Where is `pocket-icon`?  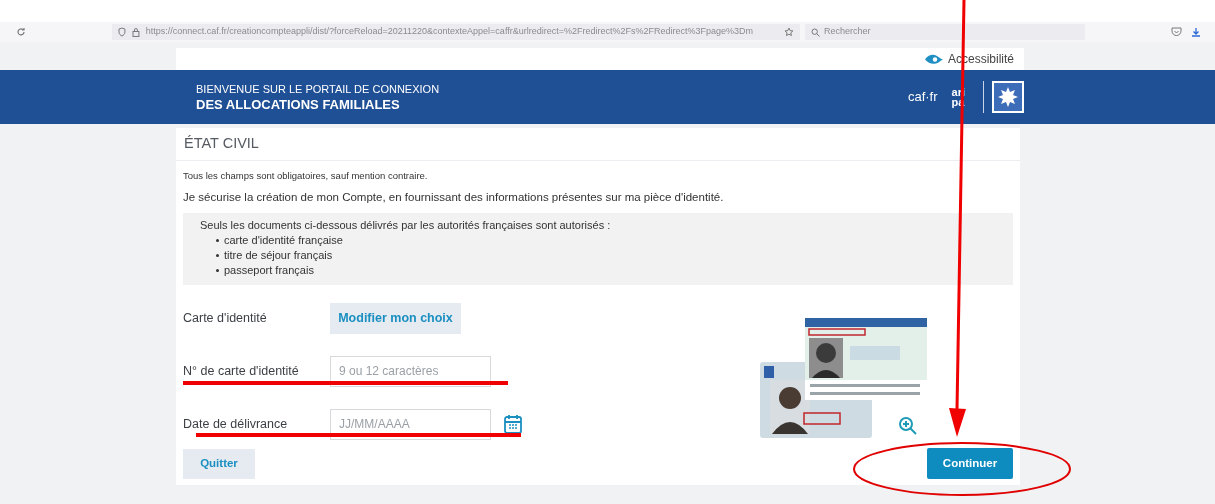
pocket-icon is located at coordinates (1176, 32).